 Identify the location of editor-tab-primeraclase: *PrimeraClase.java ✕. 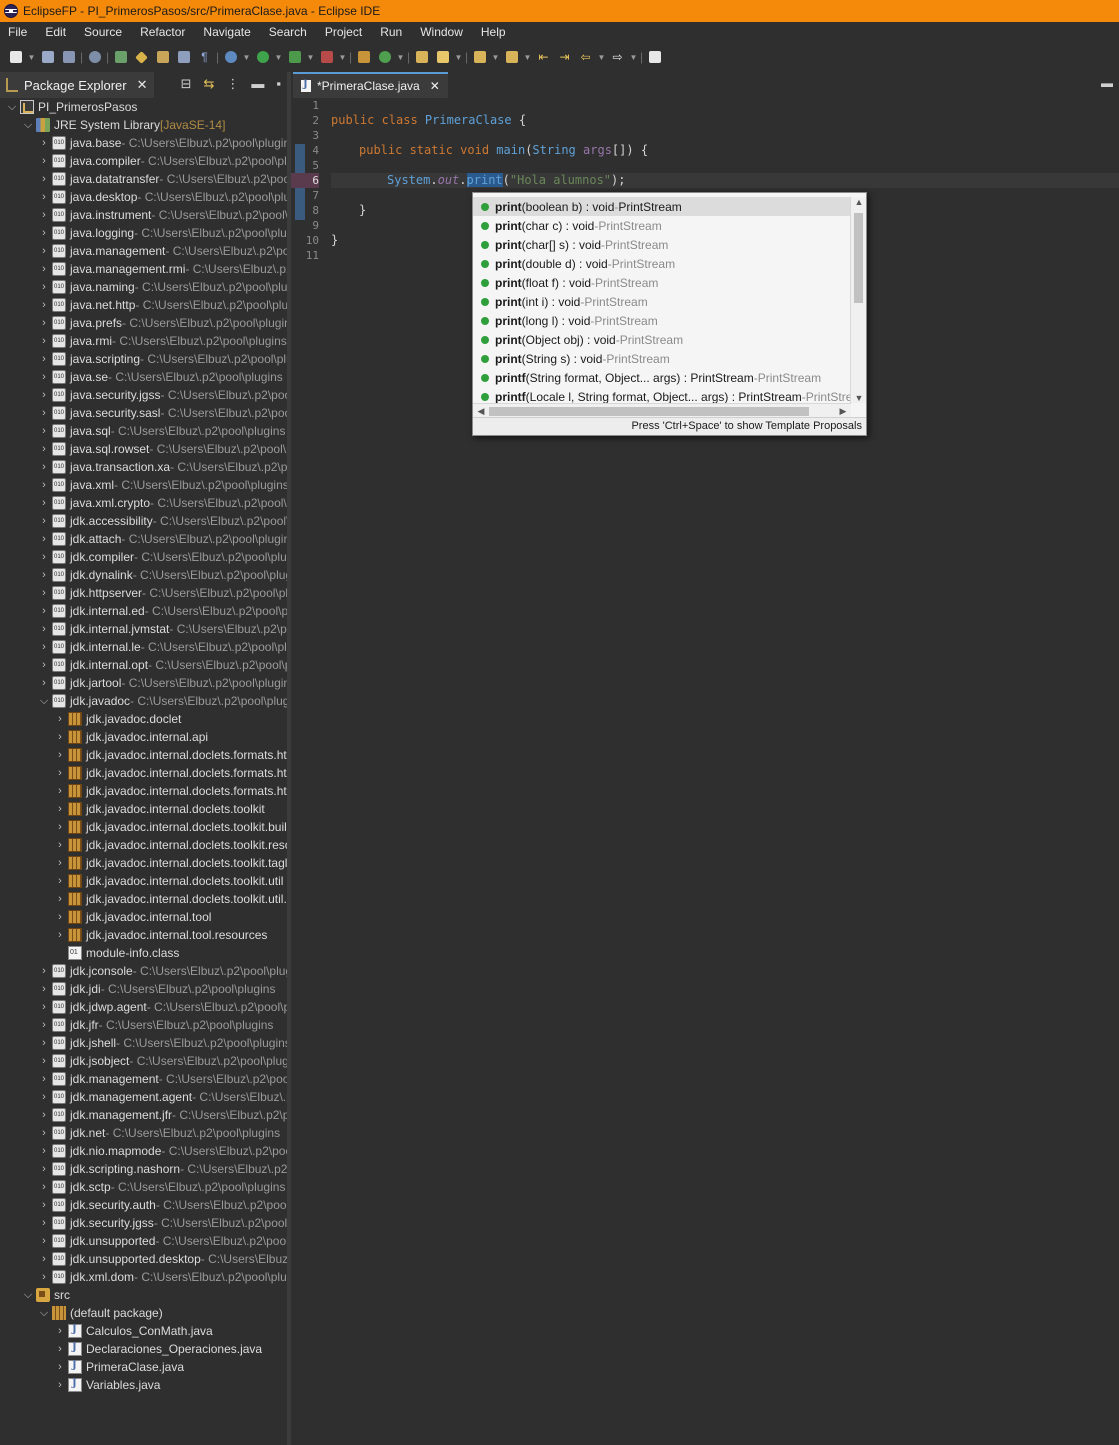
(370, 85).